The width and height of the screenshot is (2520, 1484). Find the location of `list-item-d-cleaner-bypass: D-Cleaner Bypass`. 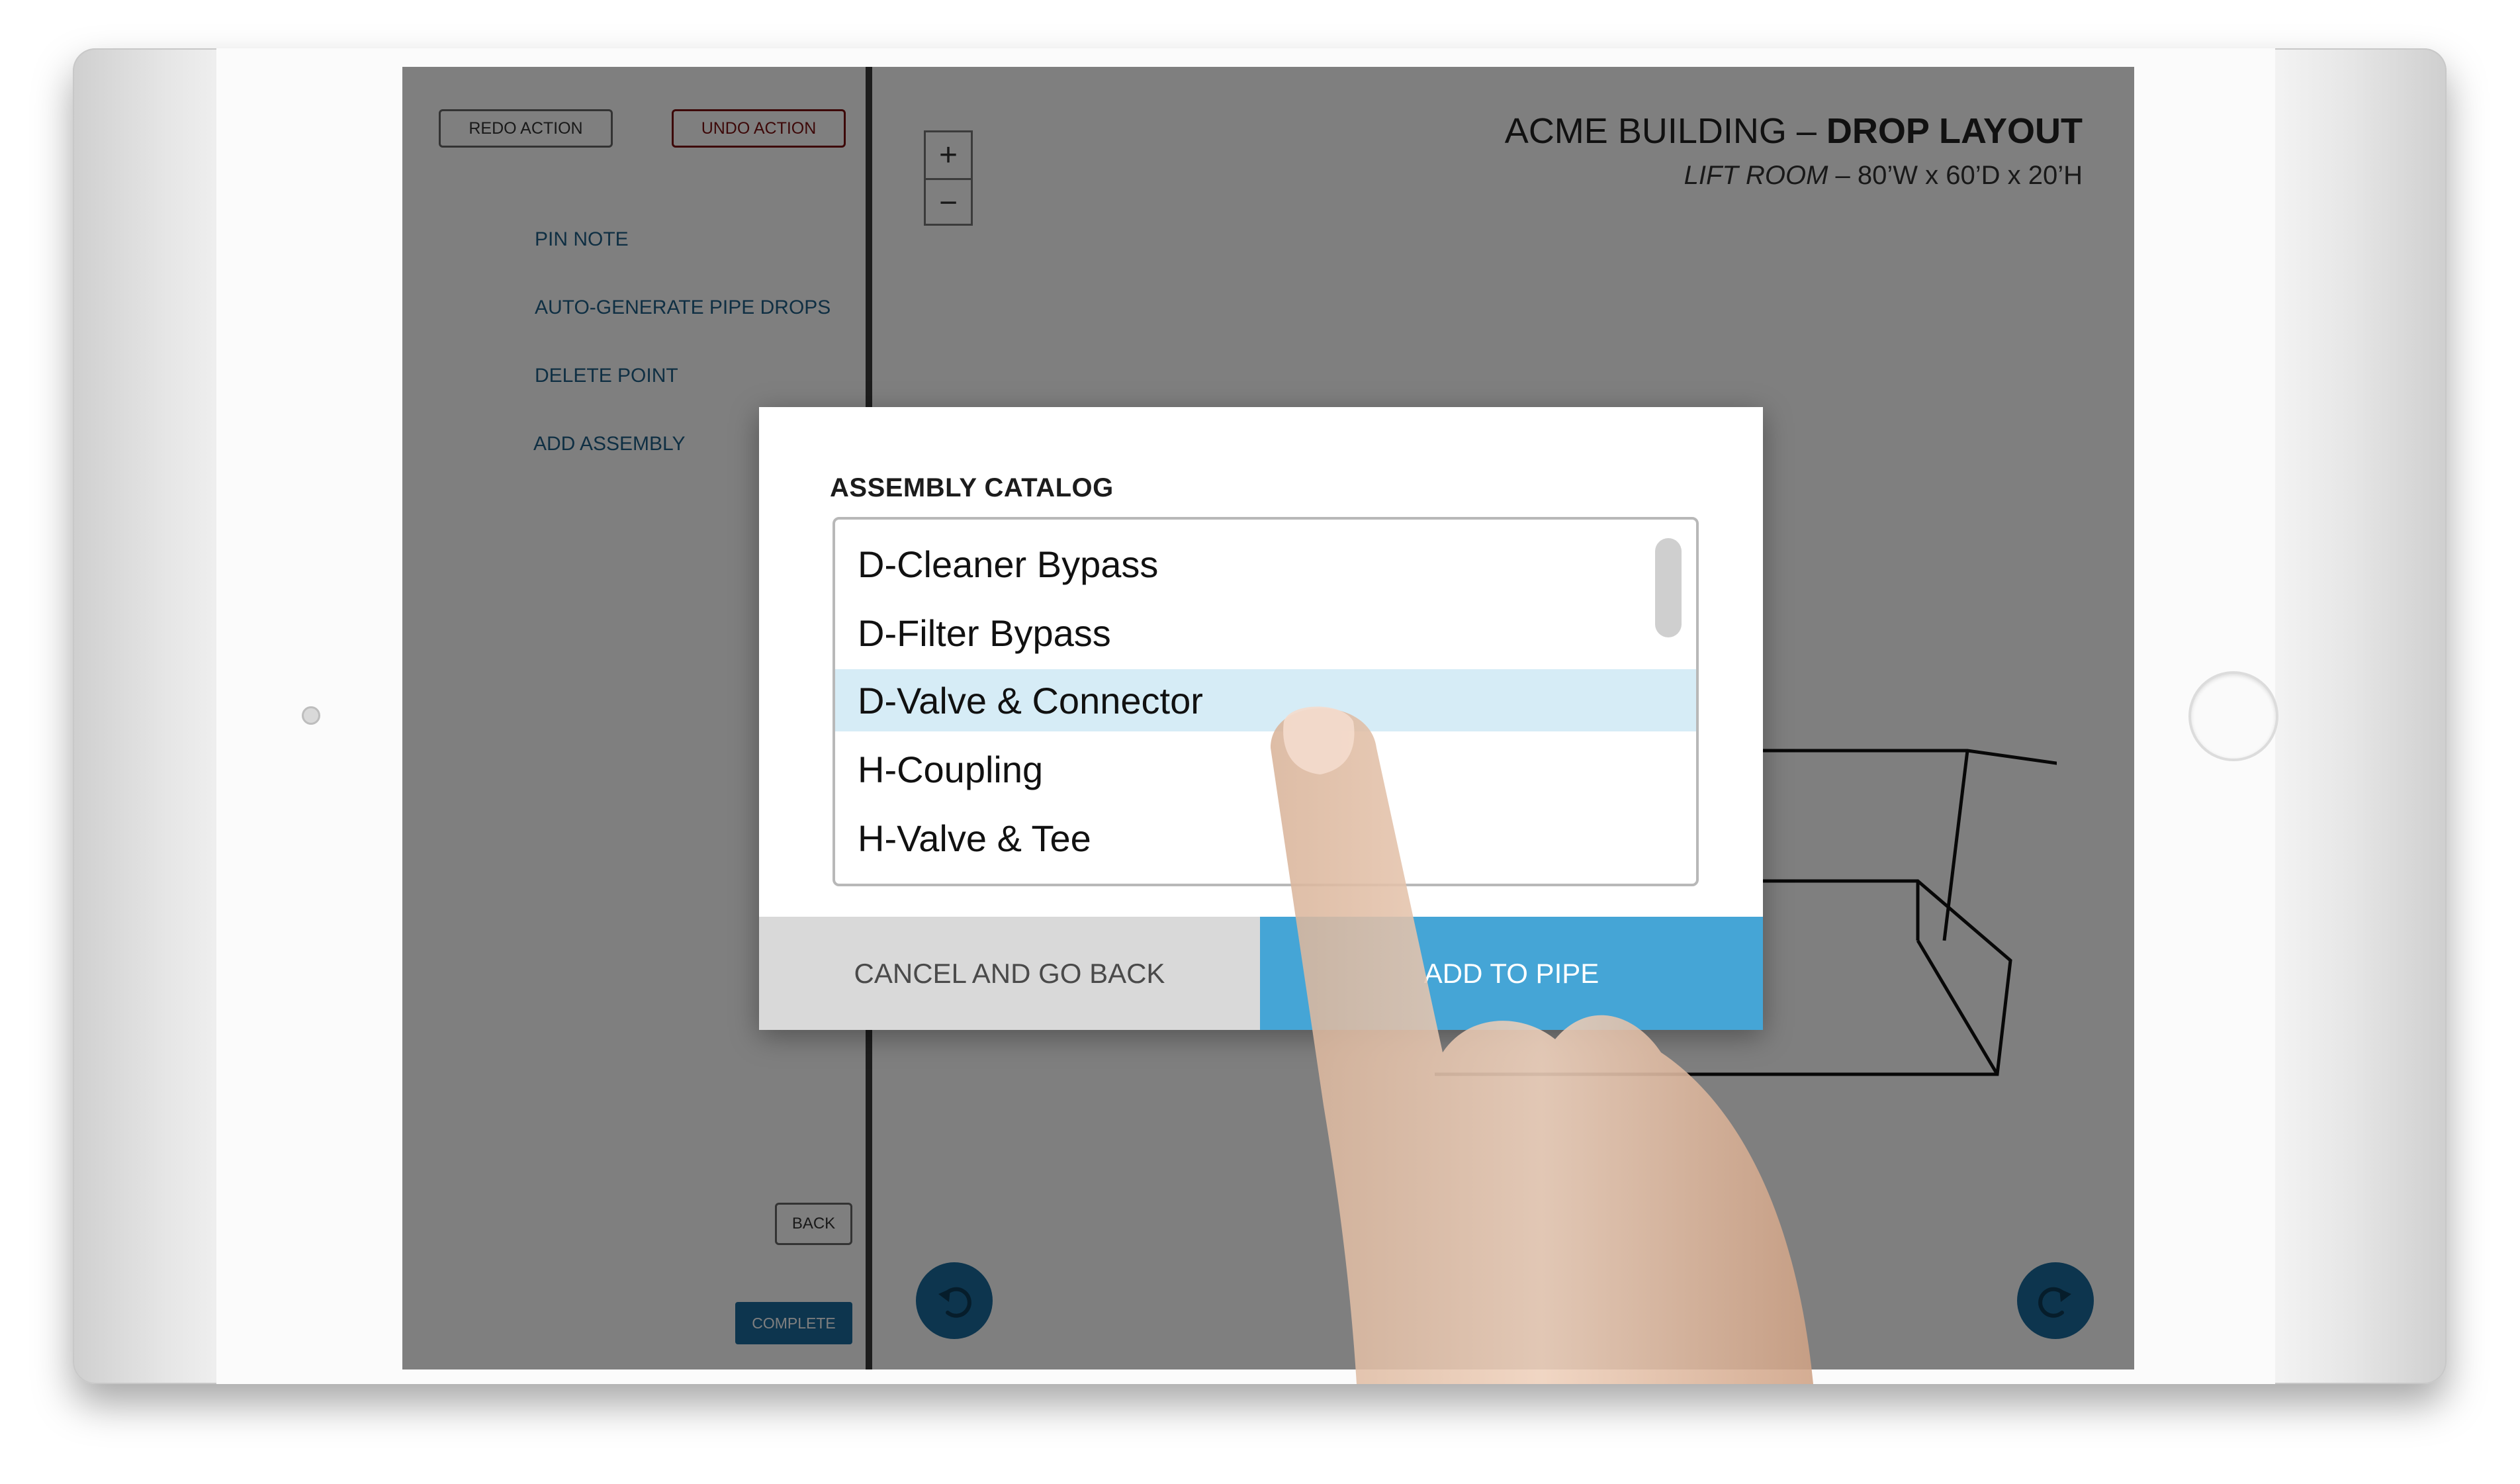

list-item-d-cleaner-bypass: D-Cleaner Bypass is located at coordinates (1265, 564).